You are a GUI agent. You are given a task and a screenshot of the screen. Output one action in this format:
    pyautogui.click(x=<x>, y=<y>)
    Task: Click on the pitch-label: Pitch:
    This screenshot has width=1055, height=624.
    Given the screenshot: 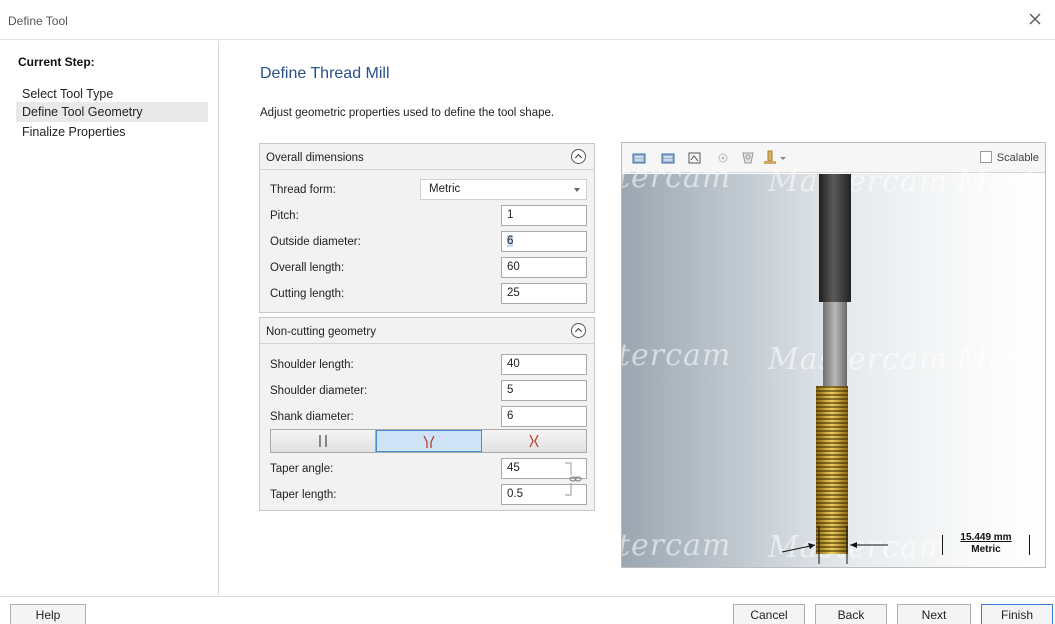 What is the action you would take?
    pyautogui.click(x=284, y=216)
    